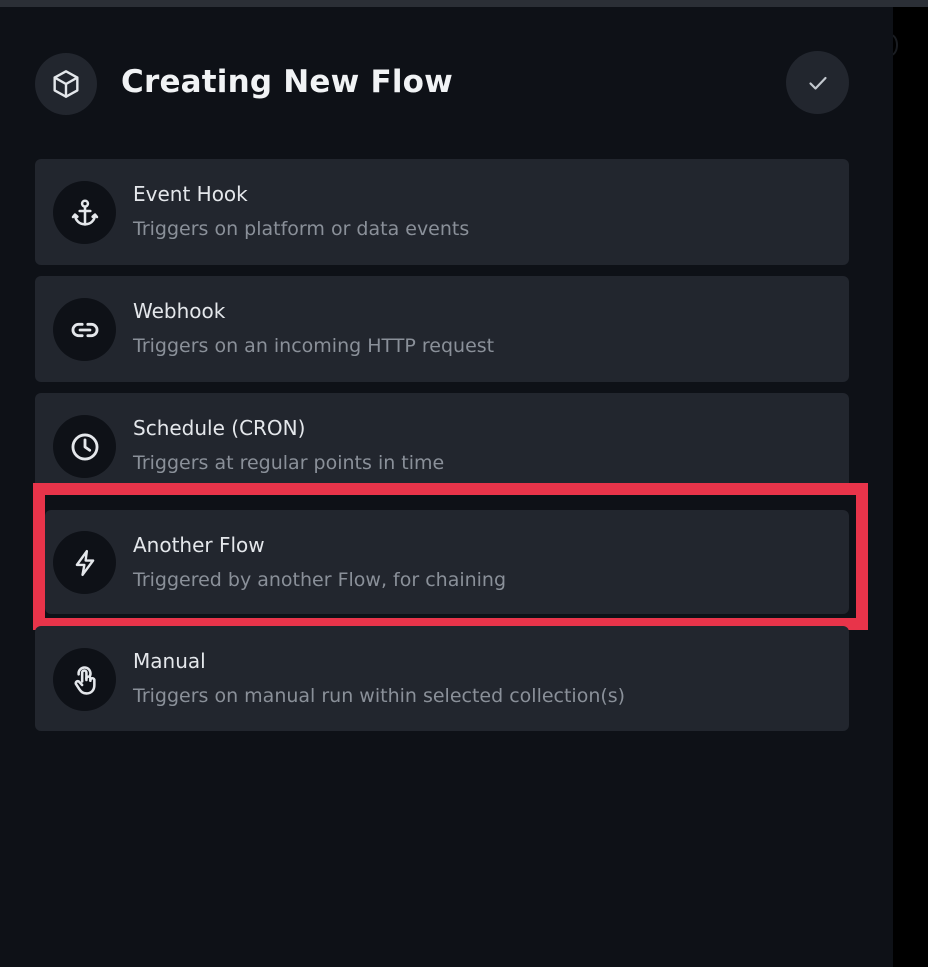  I want to click on option-title: Manual, so click(169, 661).